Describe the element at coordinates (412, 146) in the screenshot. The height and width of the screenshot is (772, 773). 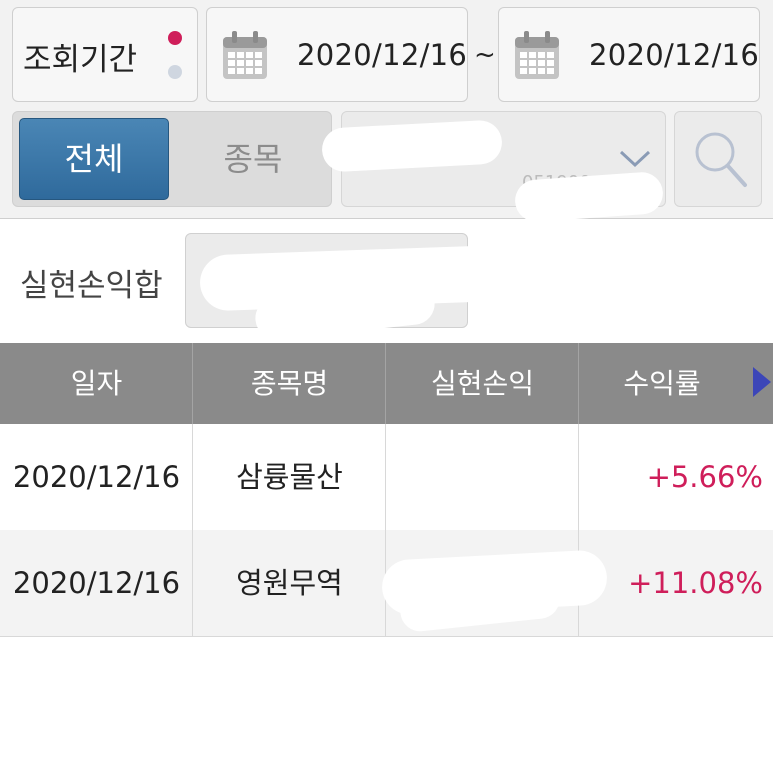
I see `redaction-mark` at that location.